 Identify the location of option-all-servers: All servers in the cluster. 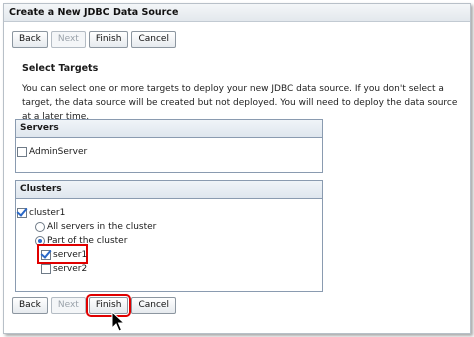
(95, 227).